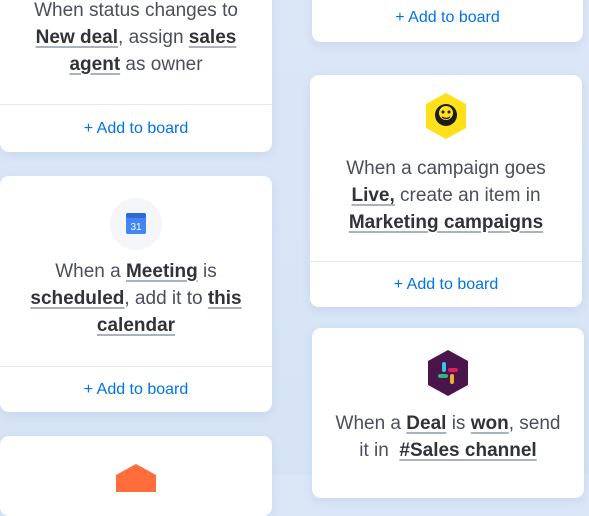  Describe the element at coordinates (446, 168) in the screenshot. I see `description-line: When a campaign goes` at that location.